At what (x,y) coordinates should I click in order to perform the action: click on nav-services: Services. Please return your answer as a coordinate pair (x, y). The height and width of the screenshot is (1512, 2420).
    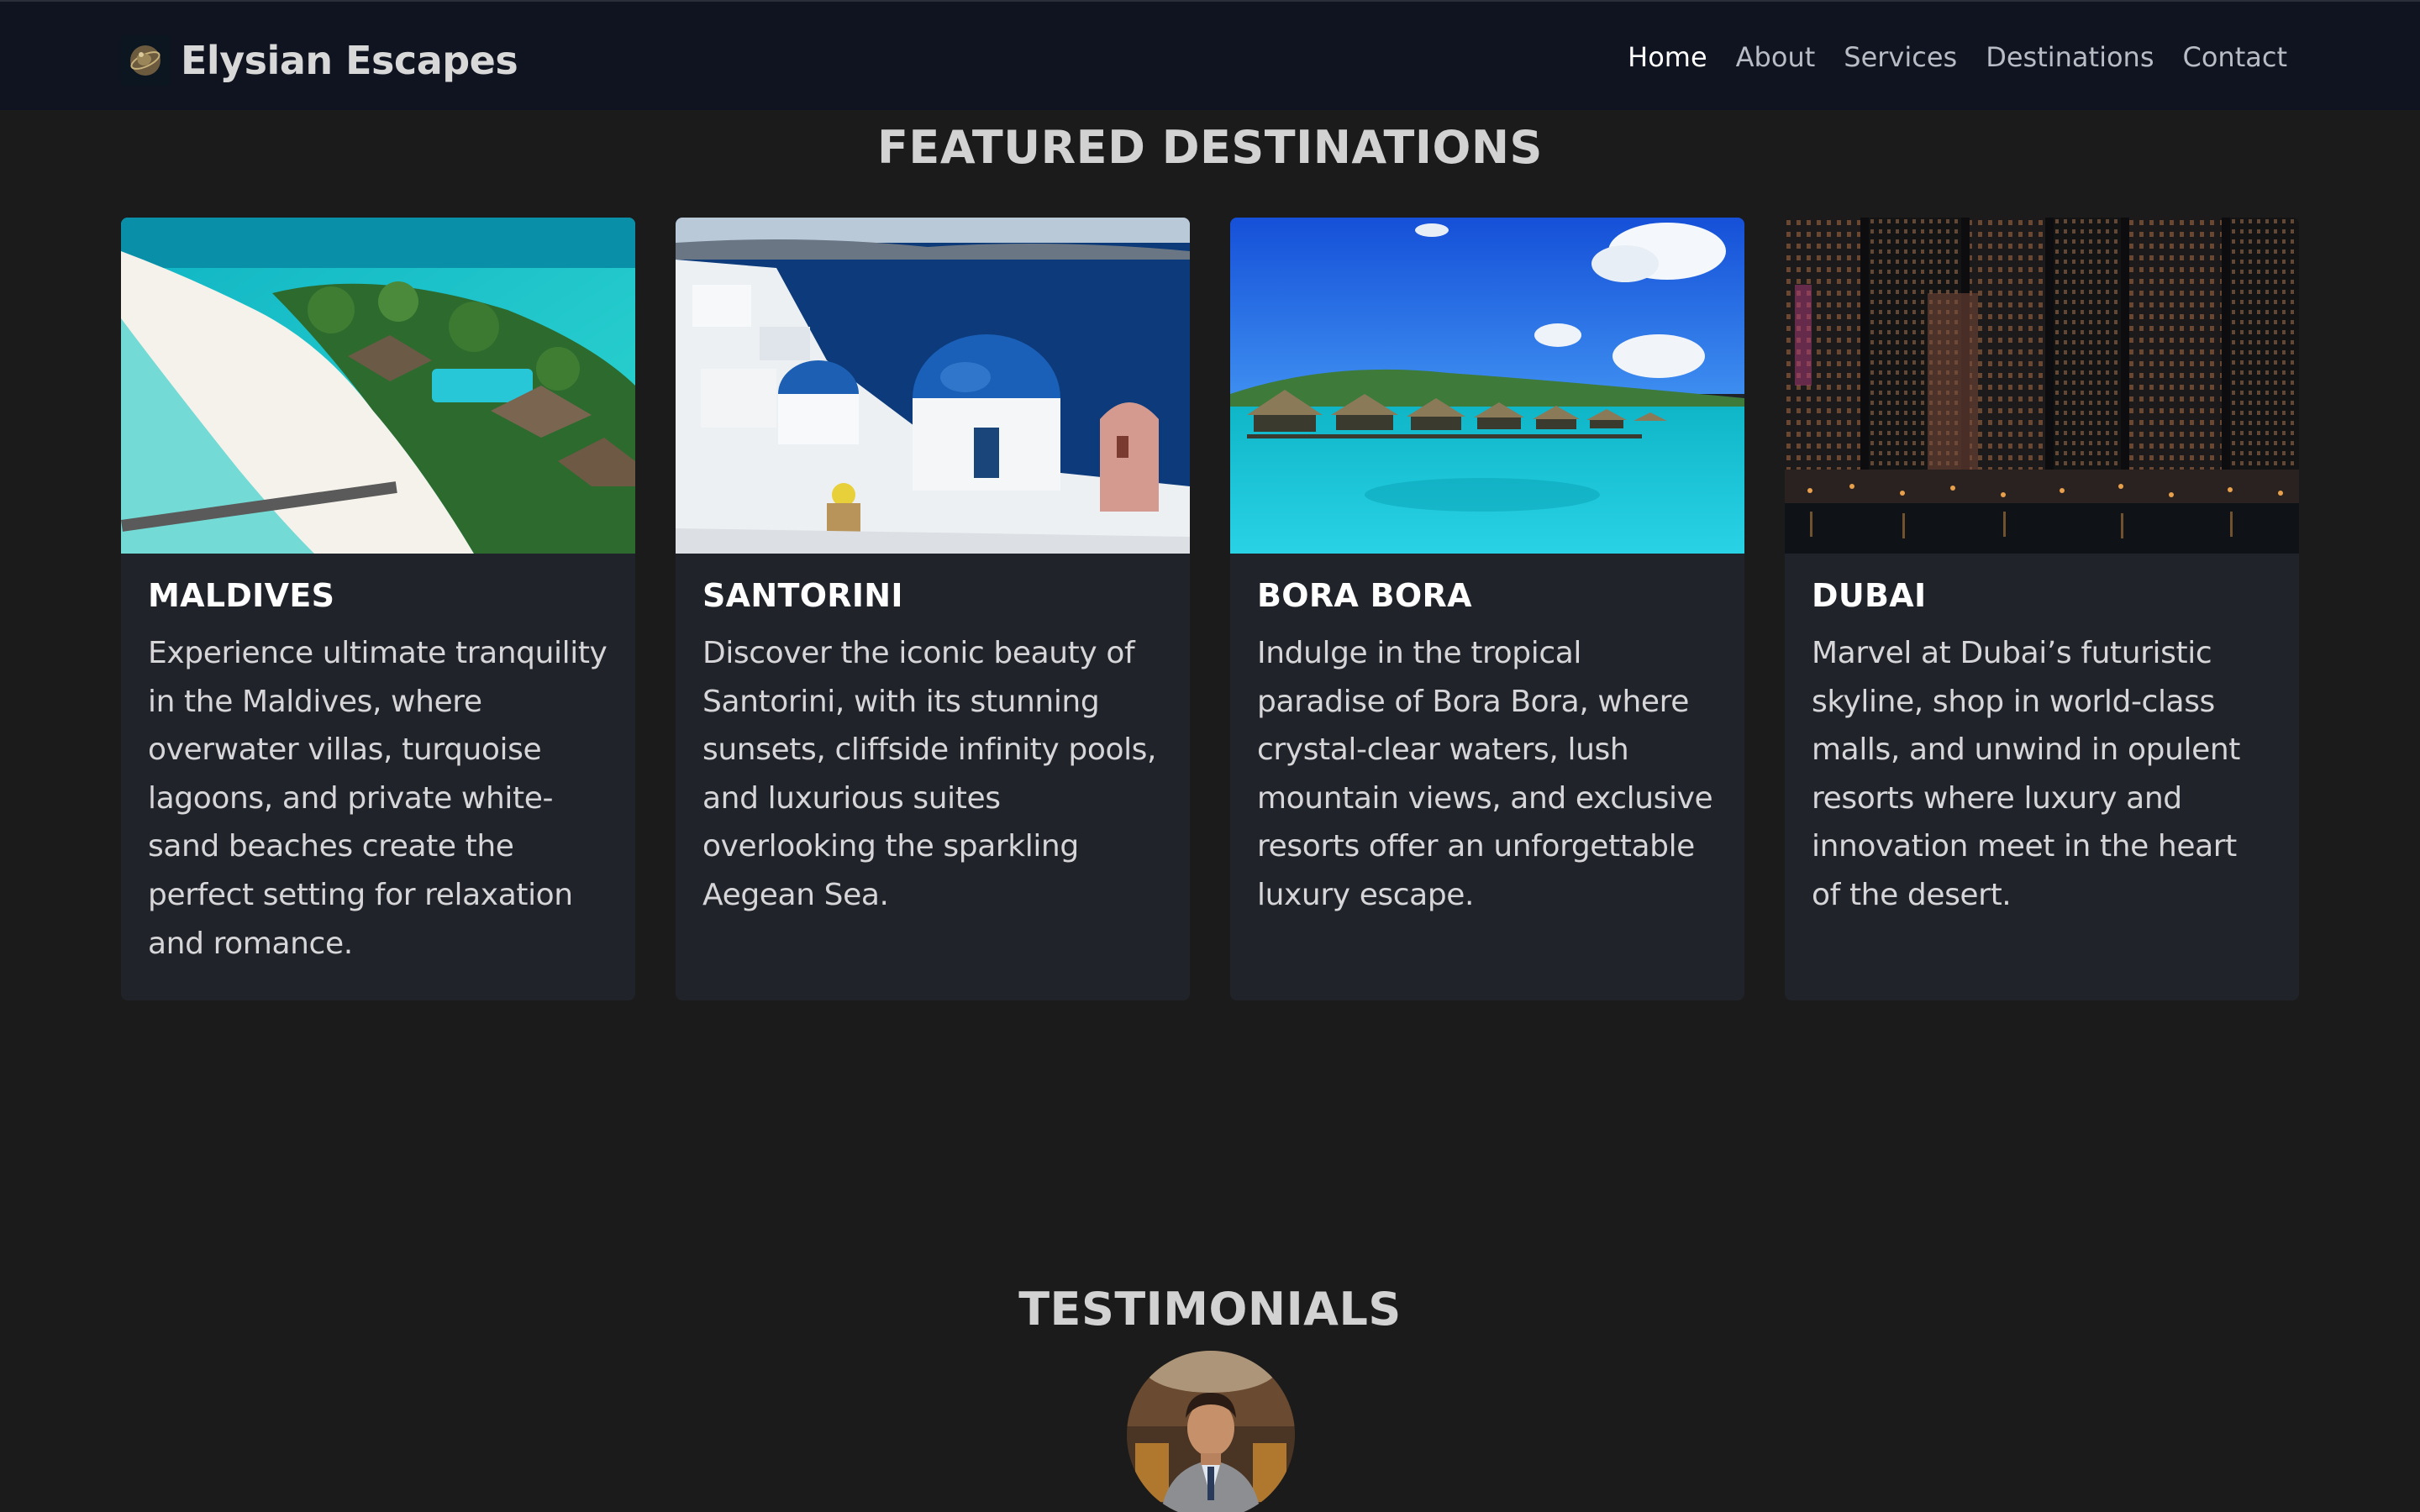
    Looking at the image, I should click on (1901, 57).